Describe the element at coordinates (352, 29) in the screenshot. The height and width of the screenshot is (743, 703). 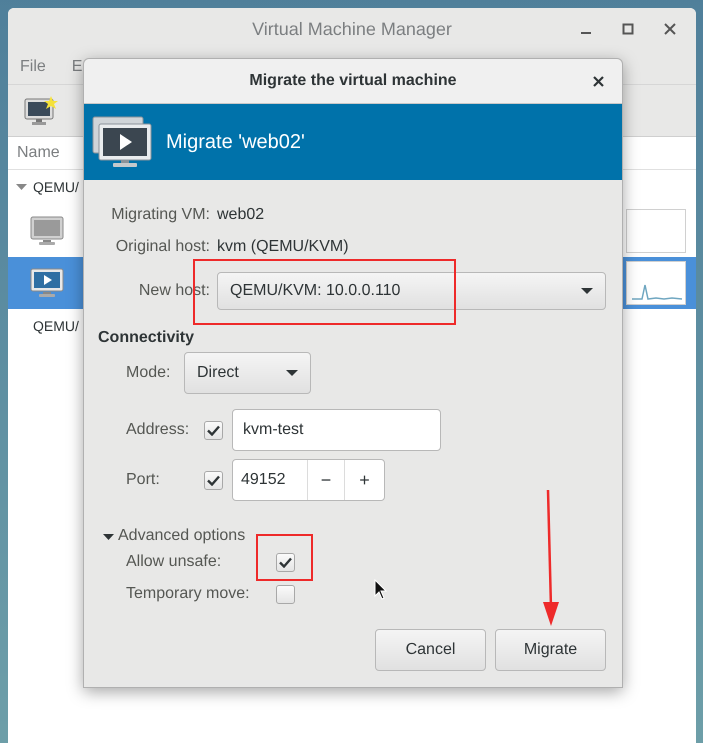
I see `window-title: Virtual Machine Manager` at that location.